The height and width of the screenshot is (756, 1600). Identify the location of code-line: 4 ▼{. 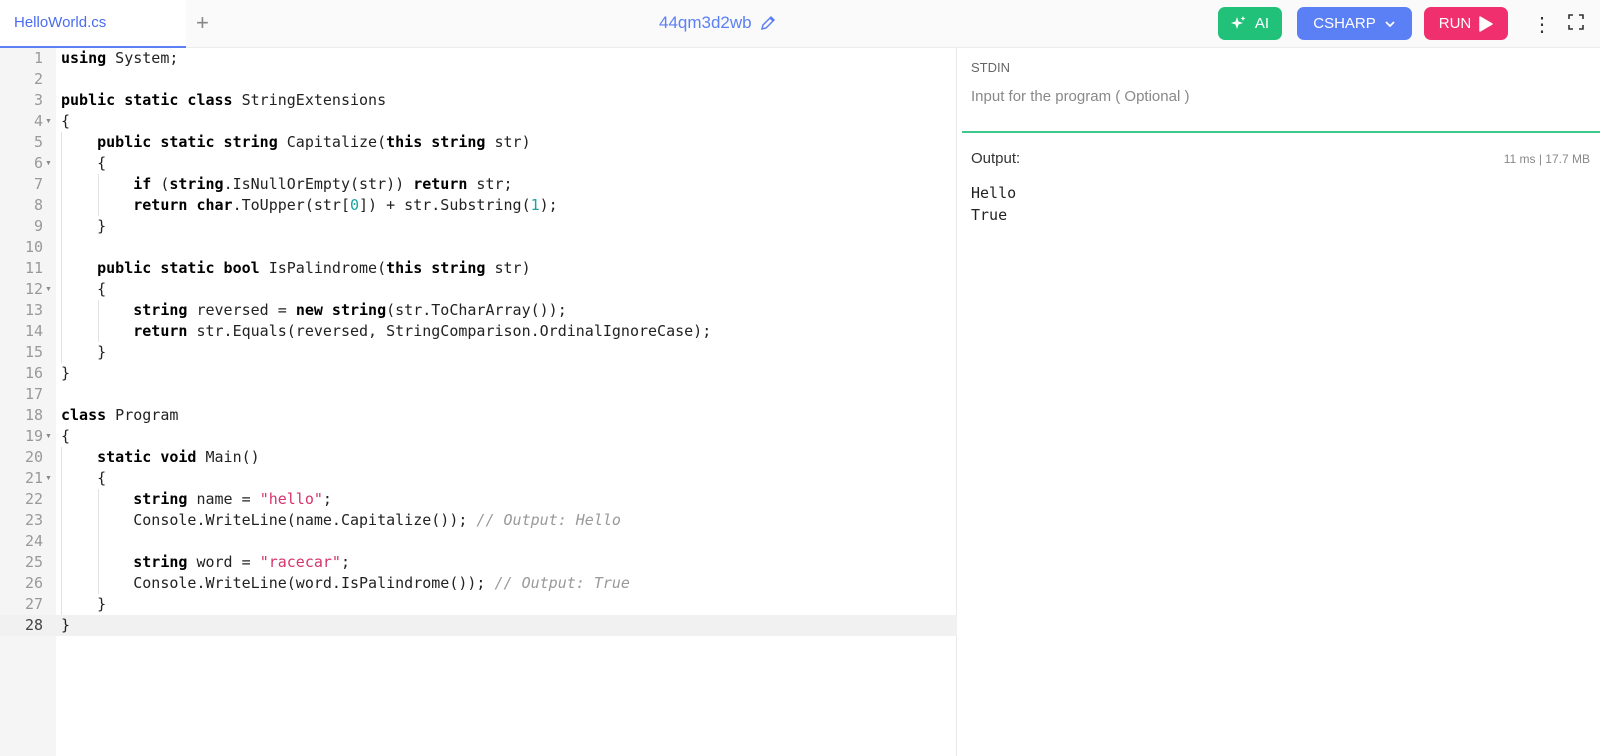
(478, 121).